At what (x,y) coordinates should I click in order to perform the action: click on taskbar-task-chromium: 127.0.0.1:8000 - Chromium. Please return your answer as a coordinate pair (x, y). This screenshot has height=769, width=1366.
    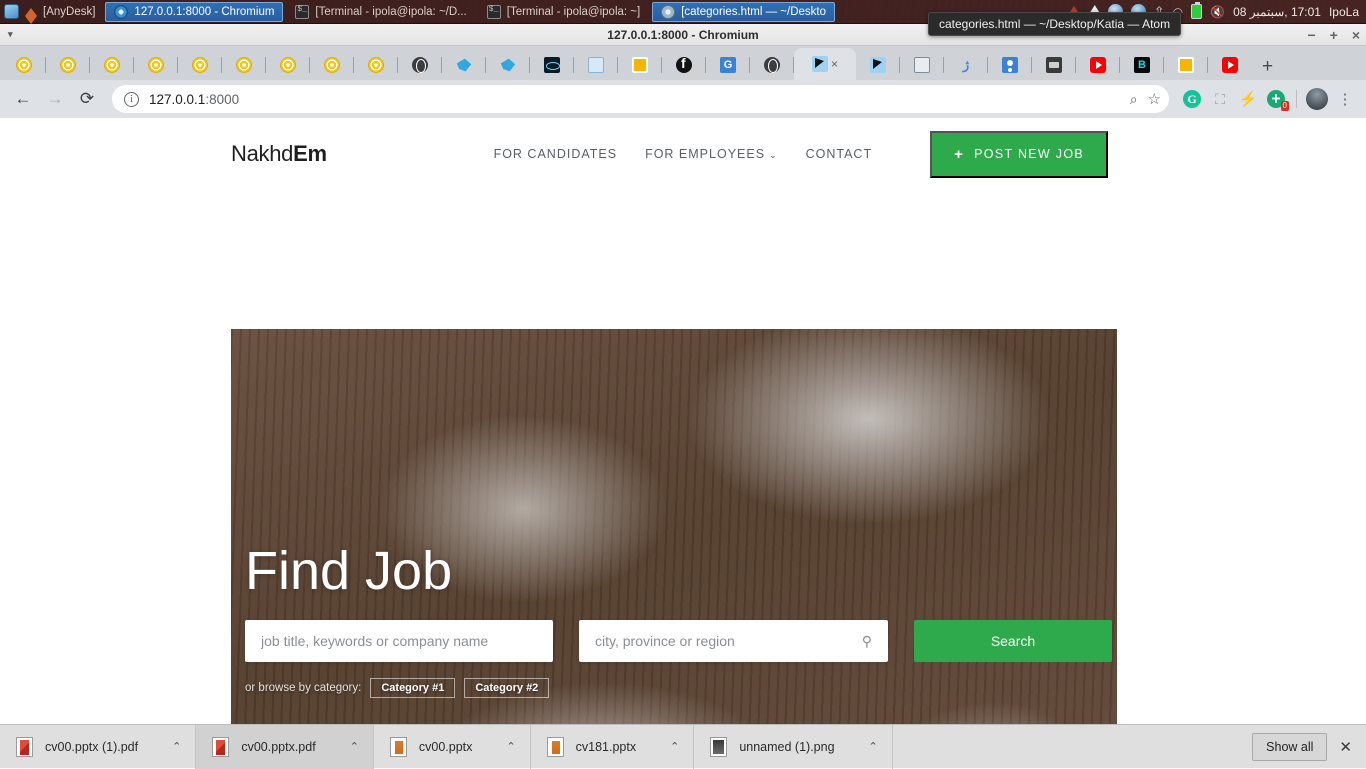
    Looking at the image, I should click on (194, 11).